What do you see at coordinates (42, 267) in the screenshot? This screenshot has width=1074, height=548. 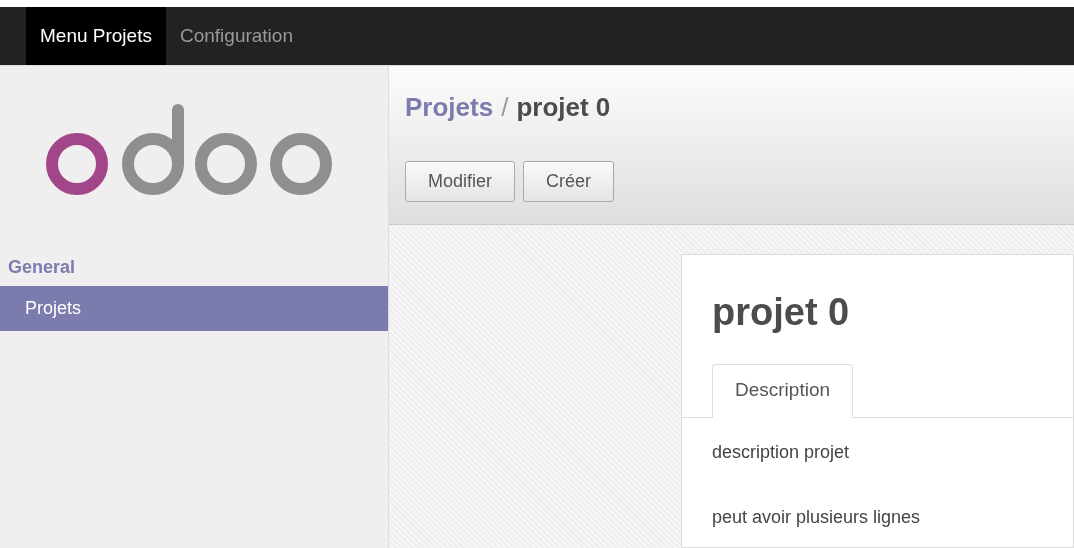 I see `section-heading: General` at bounding box center [42, 267].